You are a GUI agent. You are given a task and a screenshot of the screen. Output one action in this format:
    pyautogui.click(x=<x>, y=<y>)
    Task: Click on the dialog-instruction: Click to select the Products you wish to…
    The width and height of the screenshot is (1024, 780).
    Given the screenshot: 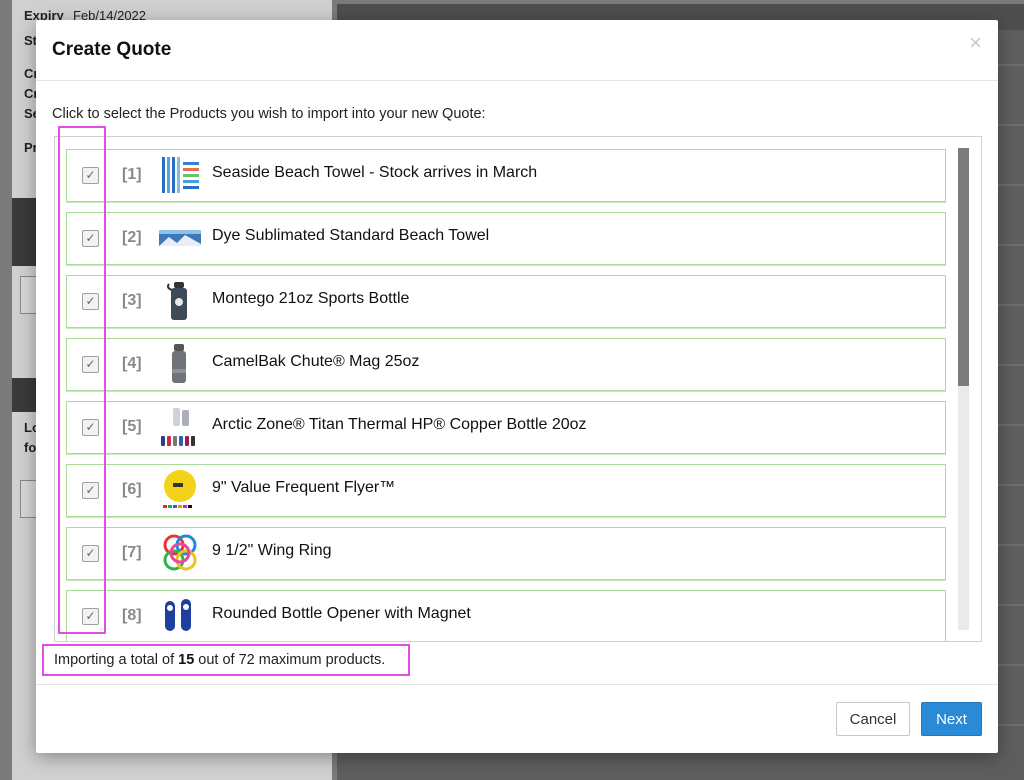 What is the action you would take?
    pyautogui.click(x=269, y=114)
    